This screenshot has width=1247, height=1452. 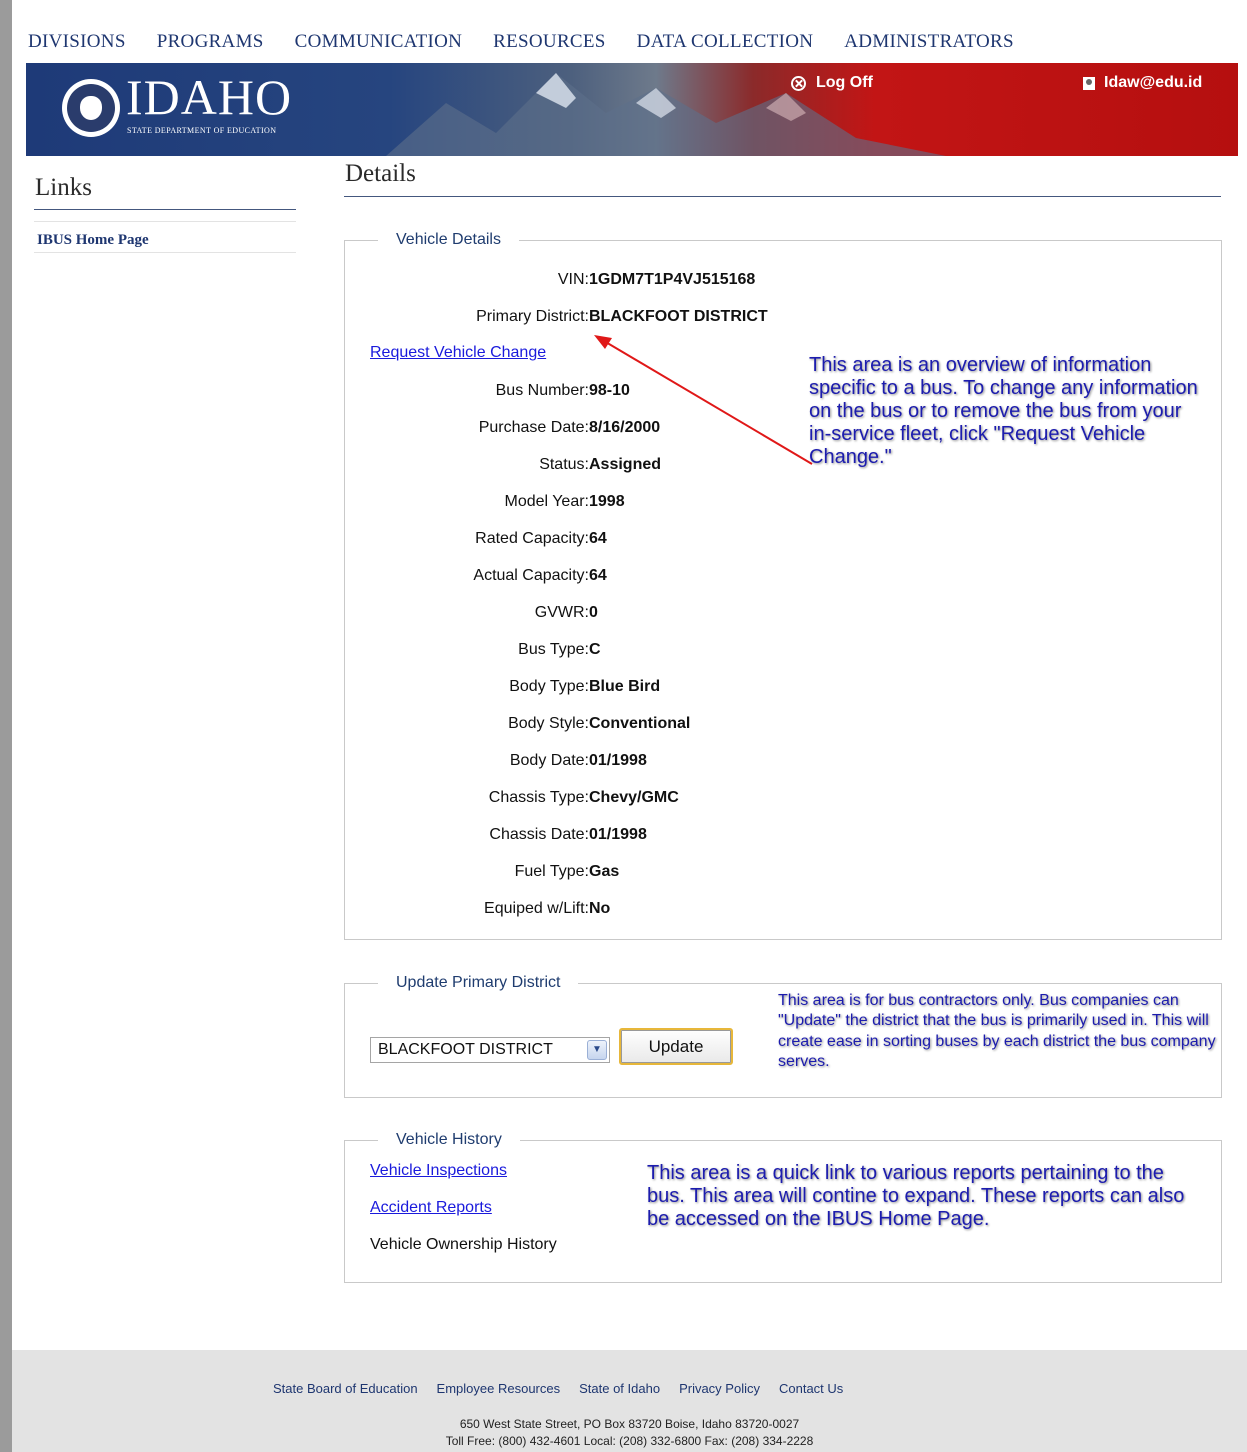 I want to click on field-value: No, so click(x=600, y=908).